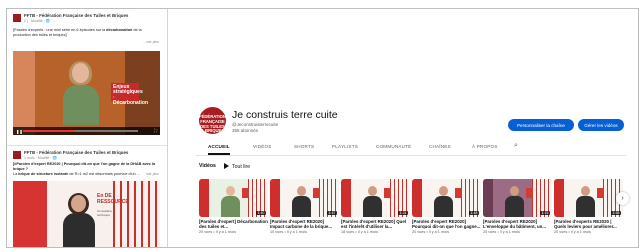  I want to click on channel-handle: @Jeconstruisterrecuite, so click(255, 124).